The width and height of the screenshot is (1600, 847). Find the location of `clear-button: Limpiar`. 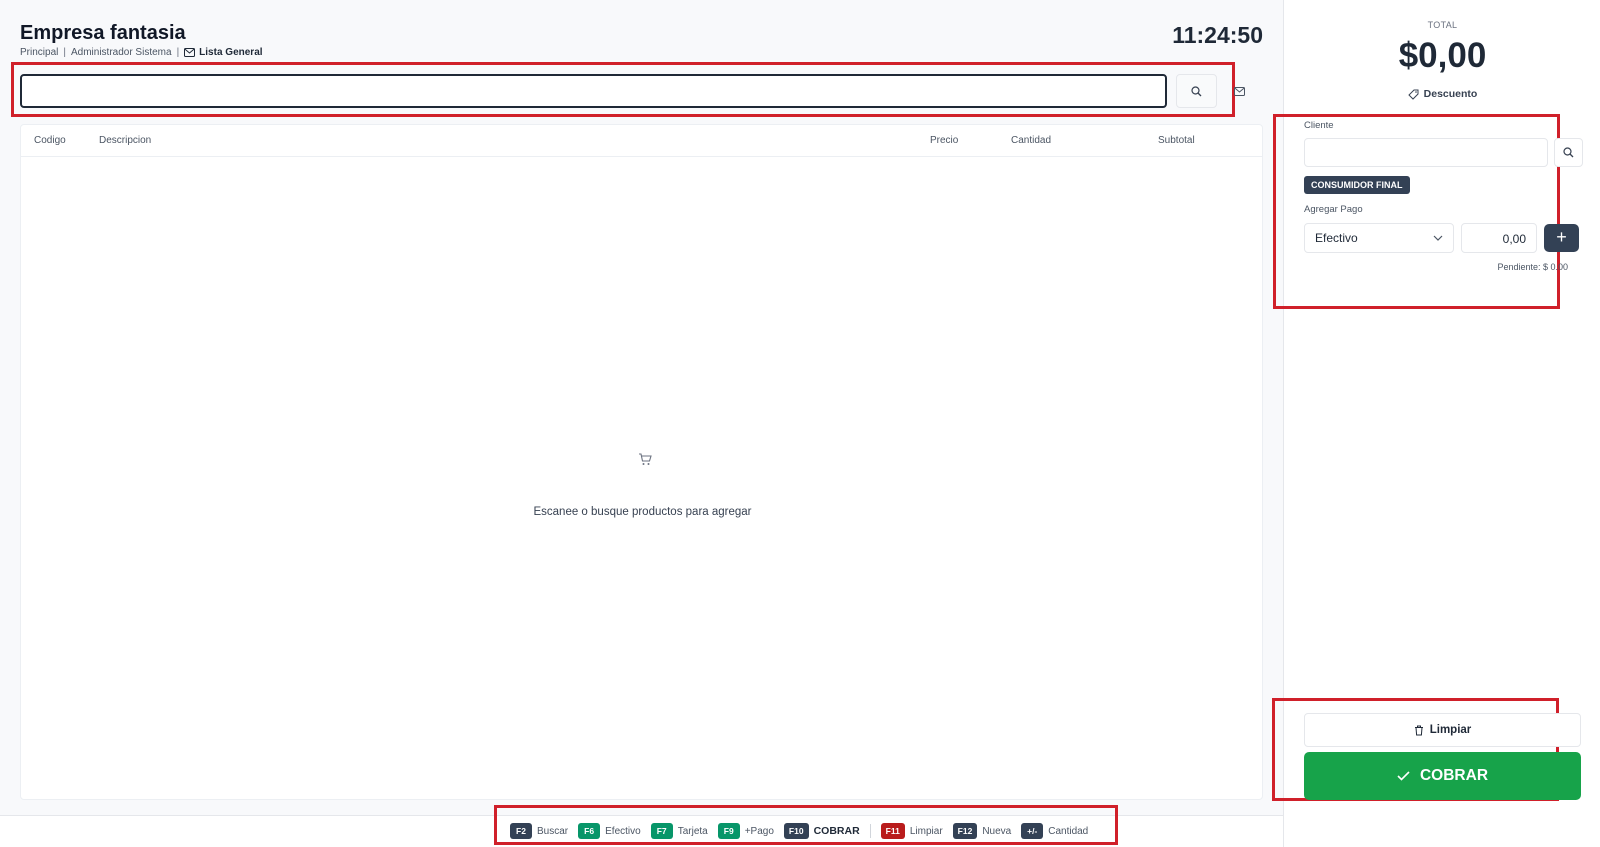

clear-button: Limpiar is located at coordinates (1442, 730).